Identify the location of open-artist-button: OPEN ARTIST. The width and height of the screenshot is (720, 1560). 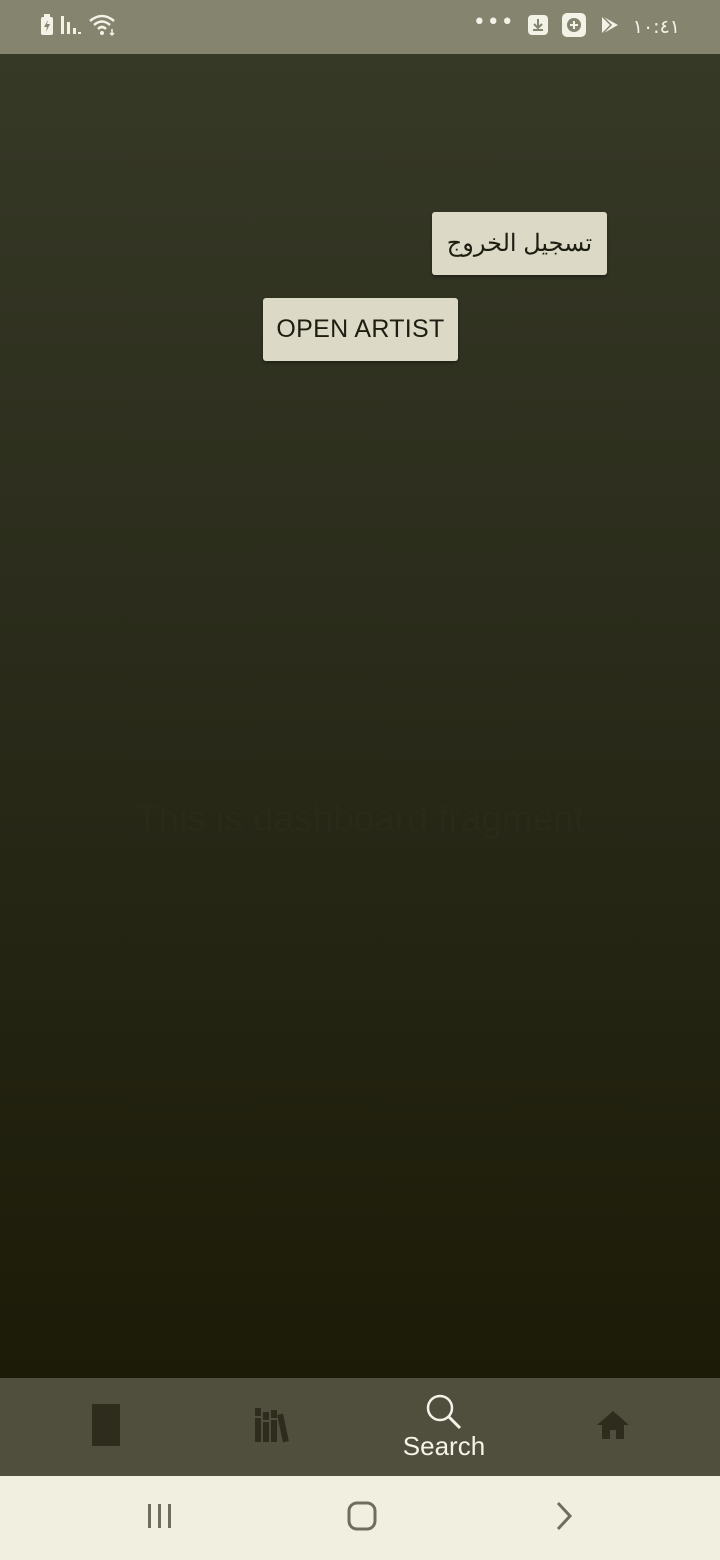
(360, 329).